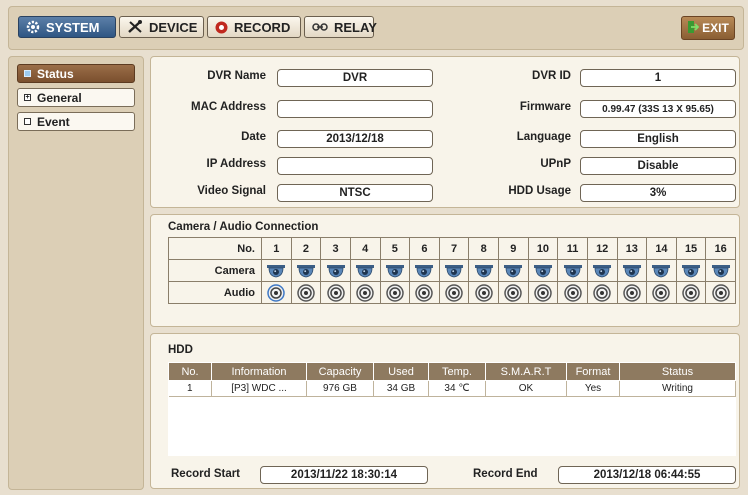  I want to click on sidebar-item-label: Status, so click(55, 73).